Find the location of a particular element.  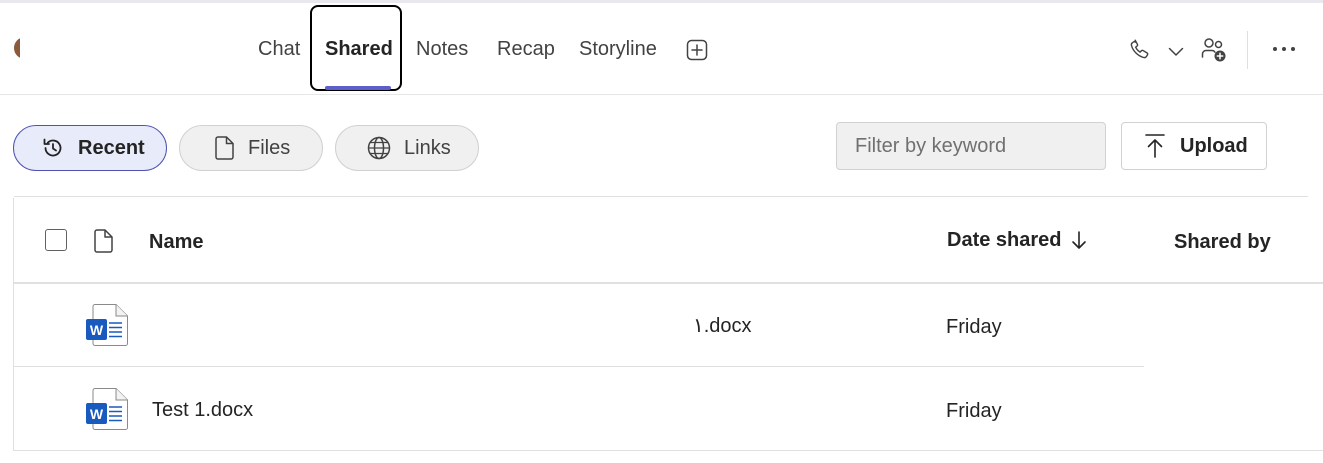

more-options-icon is located at coordinates (1284, 49).